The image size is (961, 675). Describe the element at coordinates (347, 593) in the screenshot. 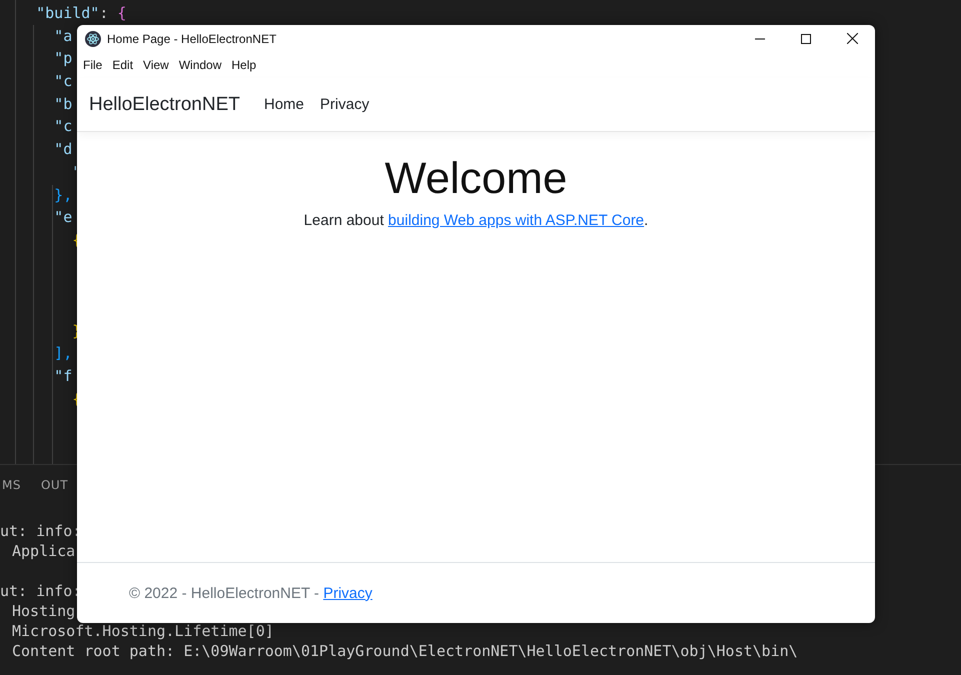

I see `privacy-link: Privacy` at that location.